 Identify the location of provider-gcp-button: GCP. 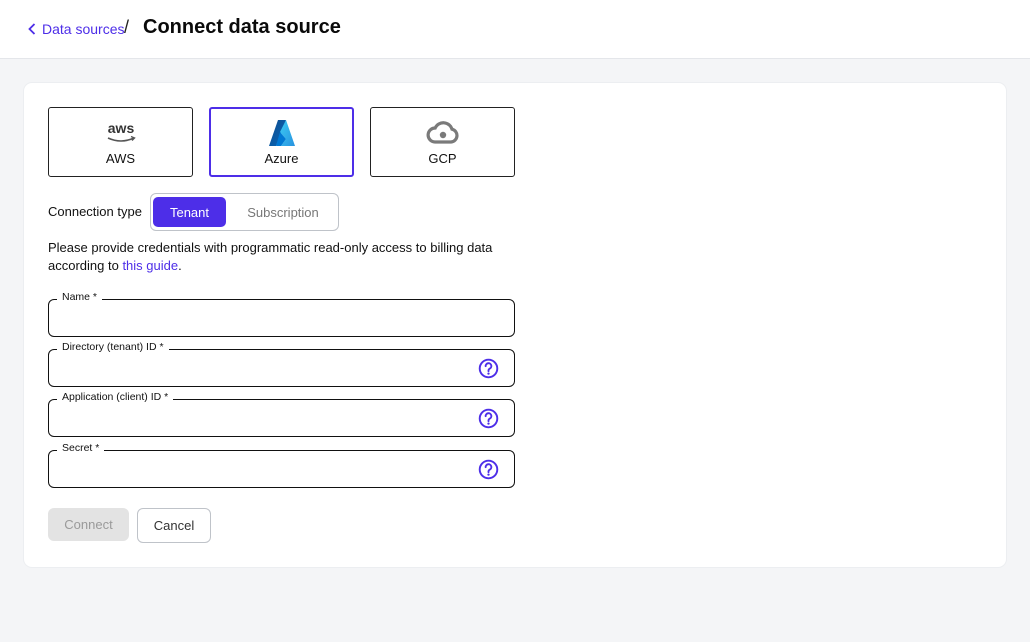
(442, 142).